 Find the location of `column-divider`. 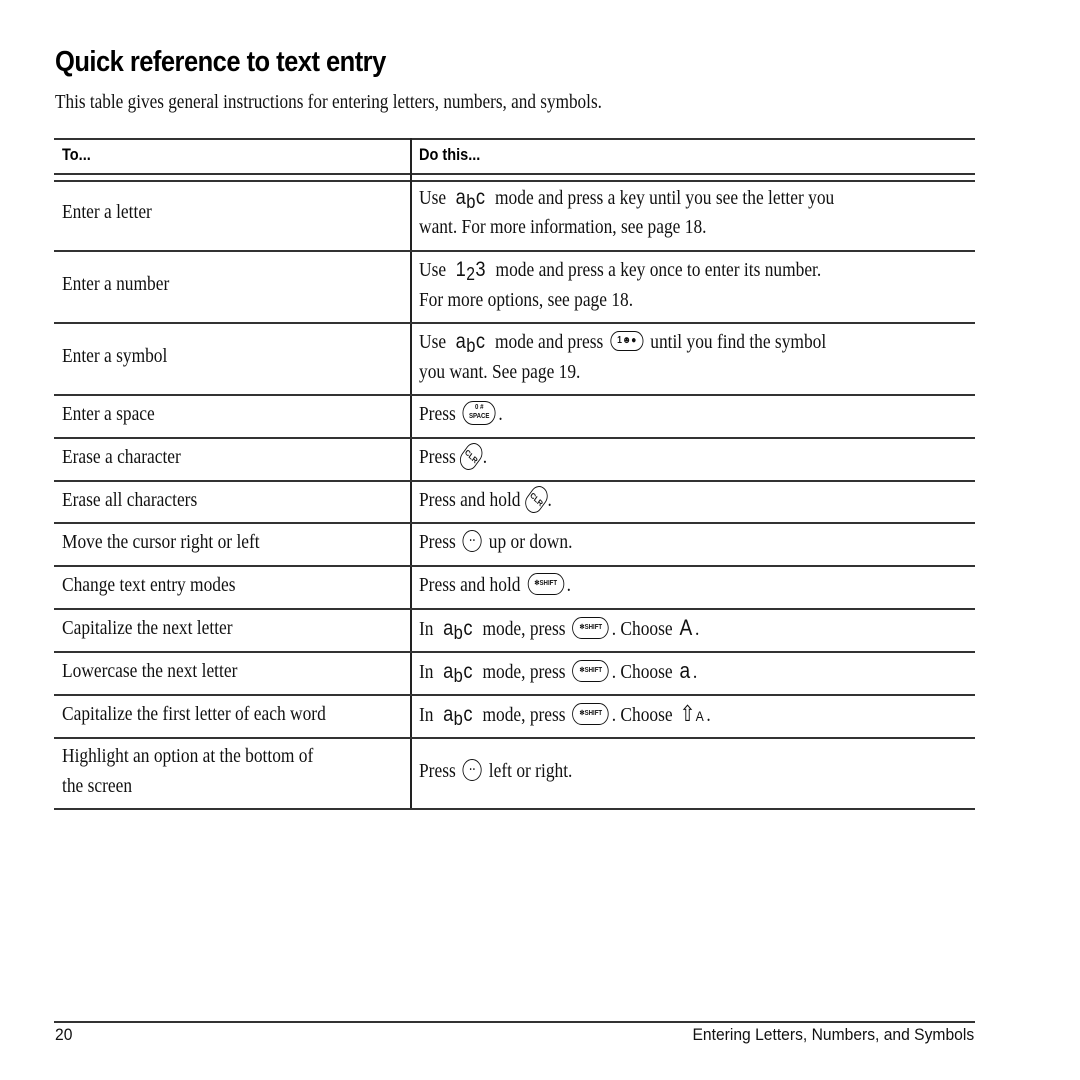

column-divider is located at coordinates (411, 473).